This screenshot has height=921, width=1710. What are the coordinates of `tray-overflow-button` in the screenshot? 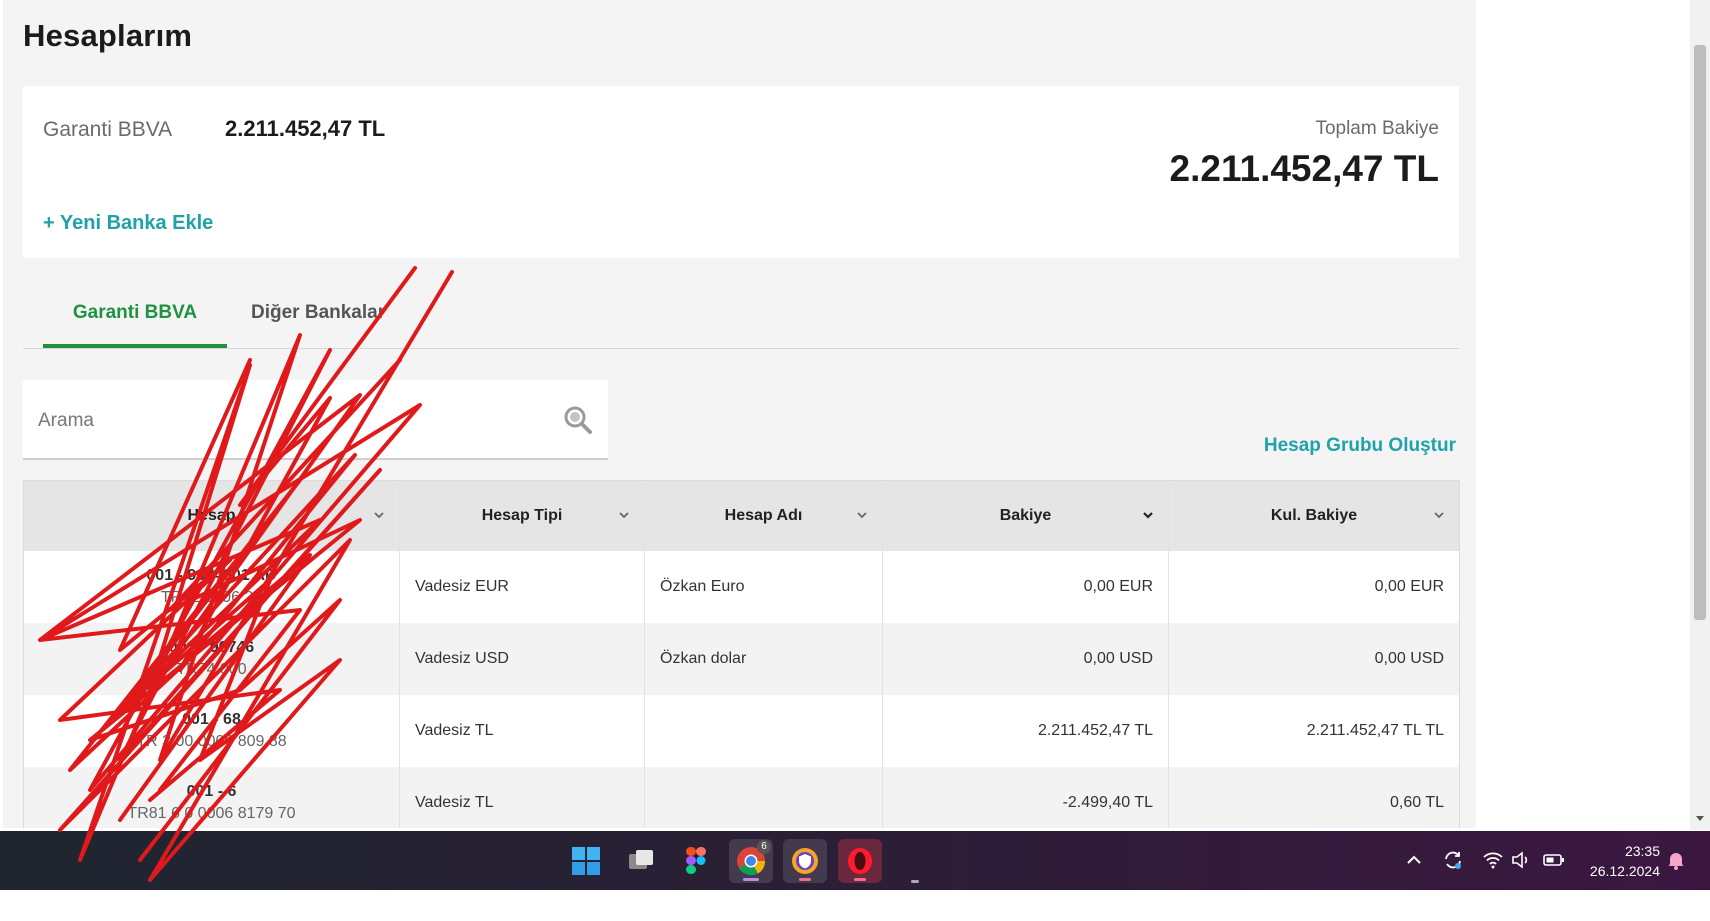 It's located at (1414, 860).